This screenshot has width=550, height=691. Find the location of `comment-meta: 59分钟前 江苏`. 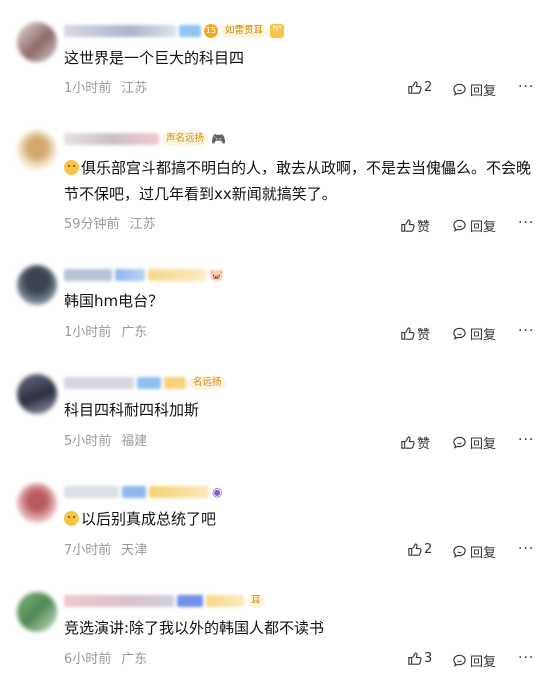

comment-meta: 59分钟前 江苏 is located at coordinates (110, 225).